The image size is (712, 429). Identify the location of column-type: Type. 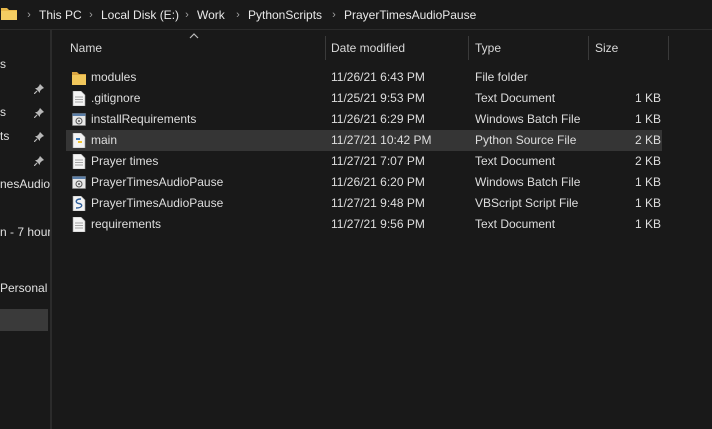
(528, 48).